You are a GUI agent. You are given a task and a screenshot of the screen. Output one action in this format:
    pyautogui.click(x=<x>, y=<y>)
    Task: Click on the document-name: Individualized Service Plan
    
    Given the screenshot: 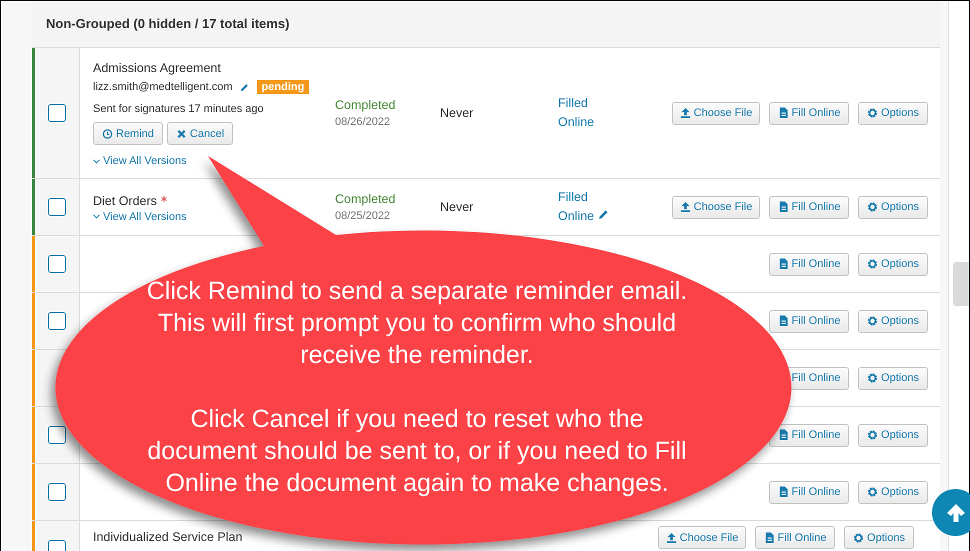 What is the action you would take?
    pyautogui.click(x=167, y=537)
    